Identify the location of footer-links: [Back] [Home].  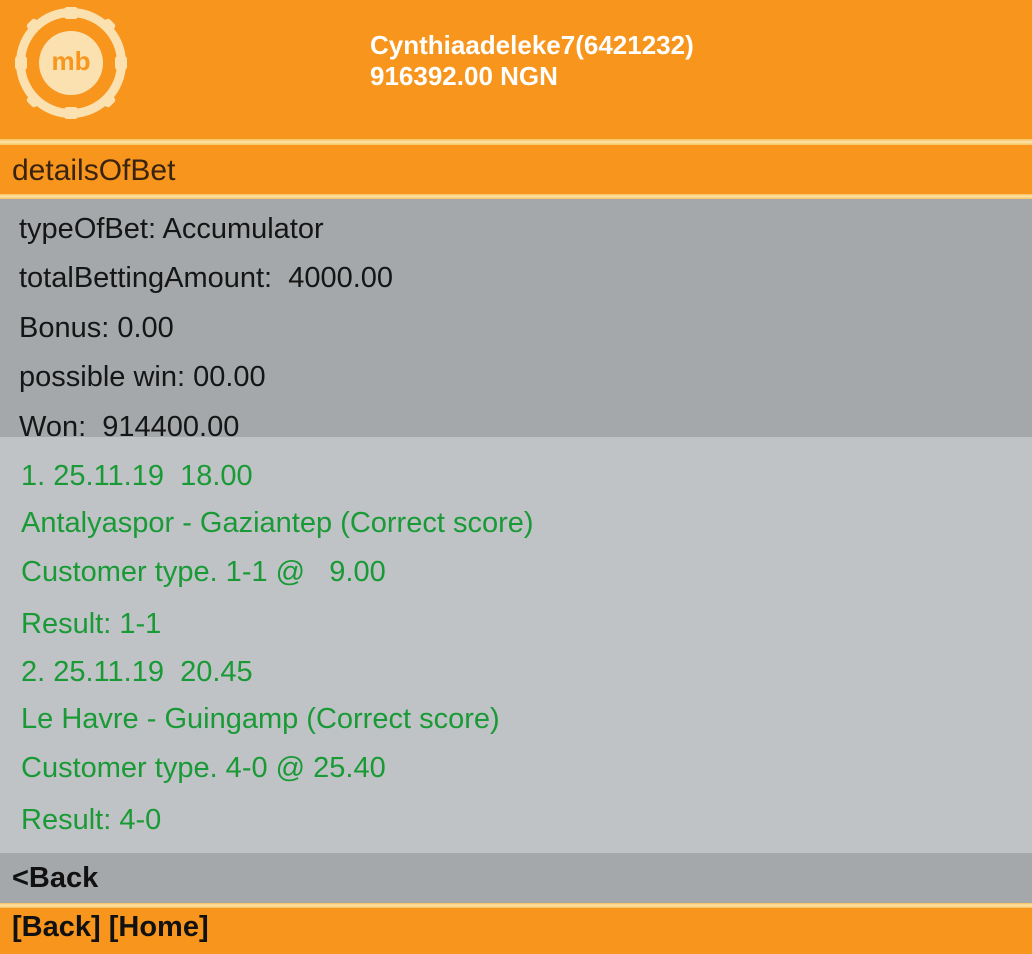
(110, 927).